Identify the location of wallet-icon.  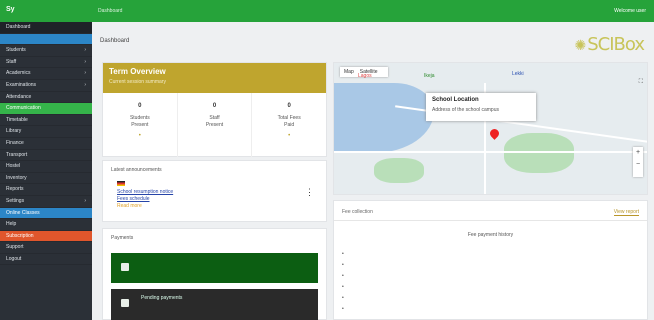
(125, 267).